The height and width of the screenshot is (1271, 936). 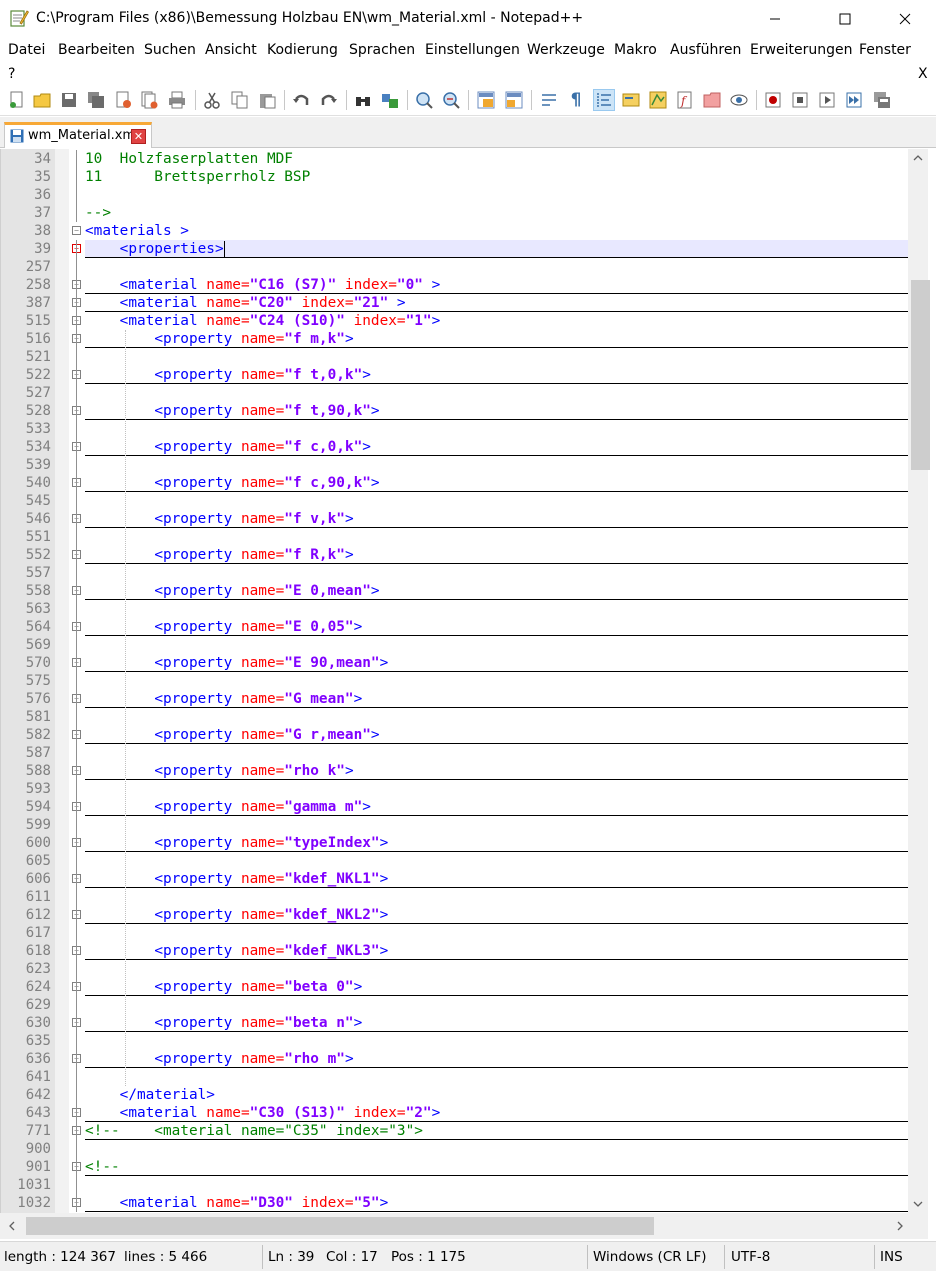 I want to click on save-macro-button, so click(x=882, y=100).